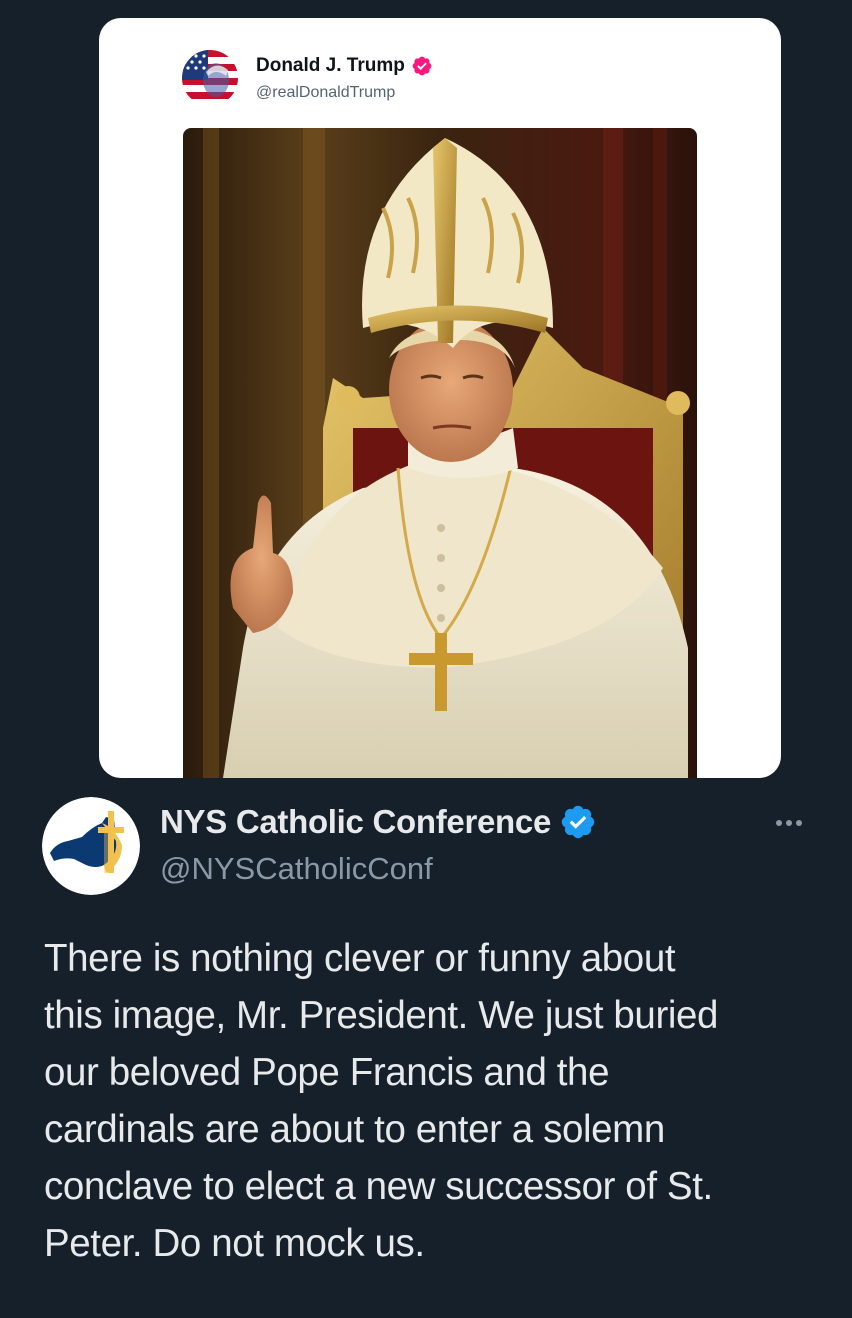 Image resolution: width=852 pixels, height=1318 pixels. I want to click on post-author-avatar, so click(91, 846).